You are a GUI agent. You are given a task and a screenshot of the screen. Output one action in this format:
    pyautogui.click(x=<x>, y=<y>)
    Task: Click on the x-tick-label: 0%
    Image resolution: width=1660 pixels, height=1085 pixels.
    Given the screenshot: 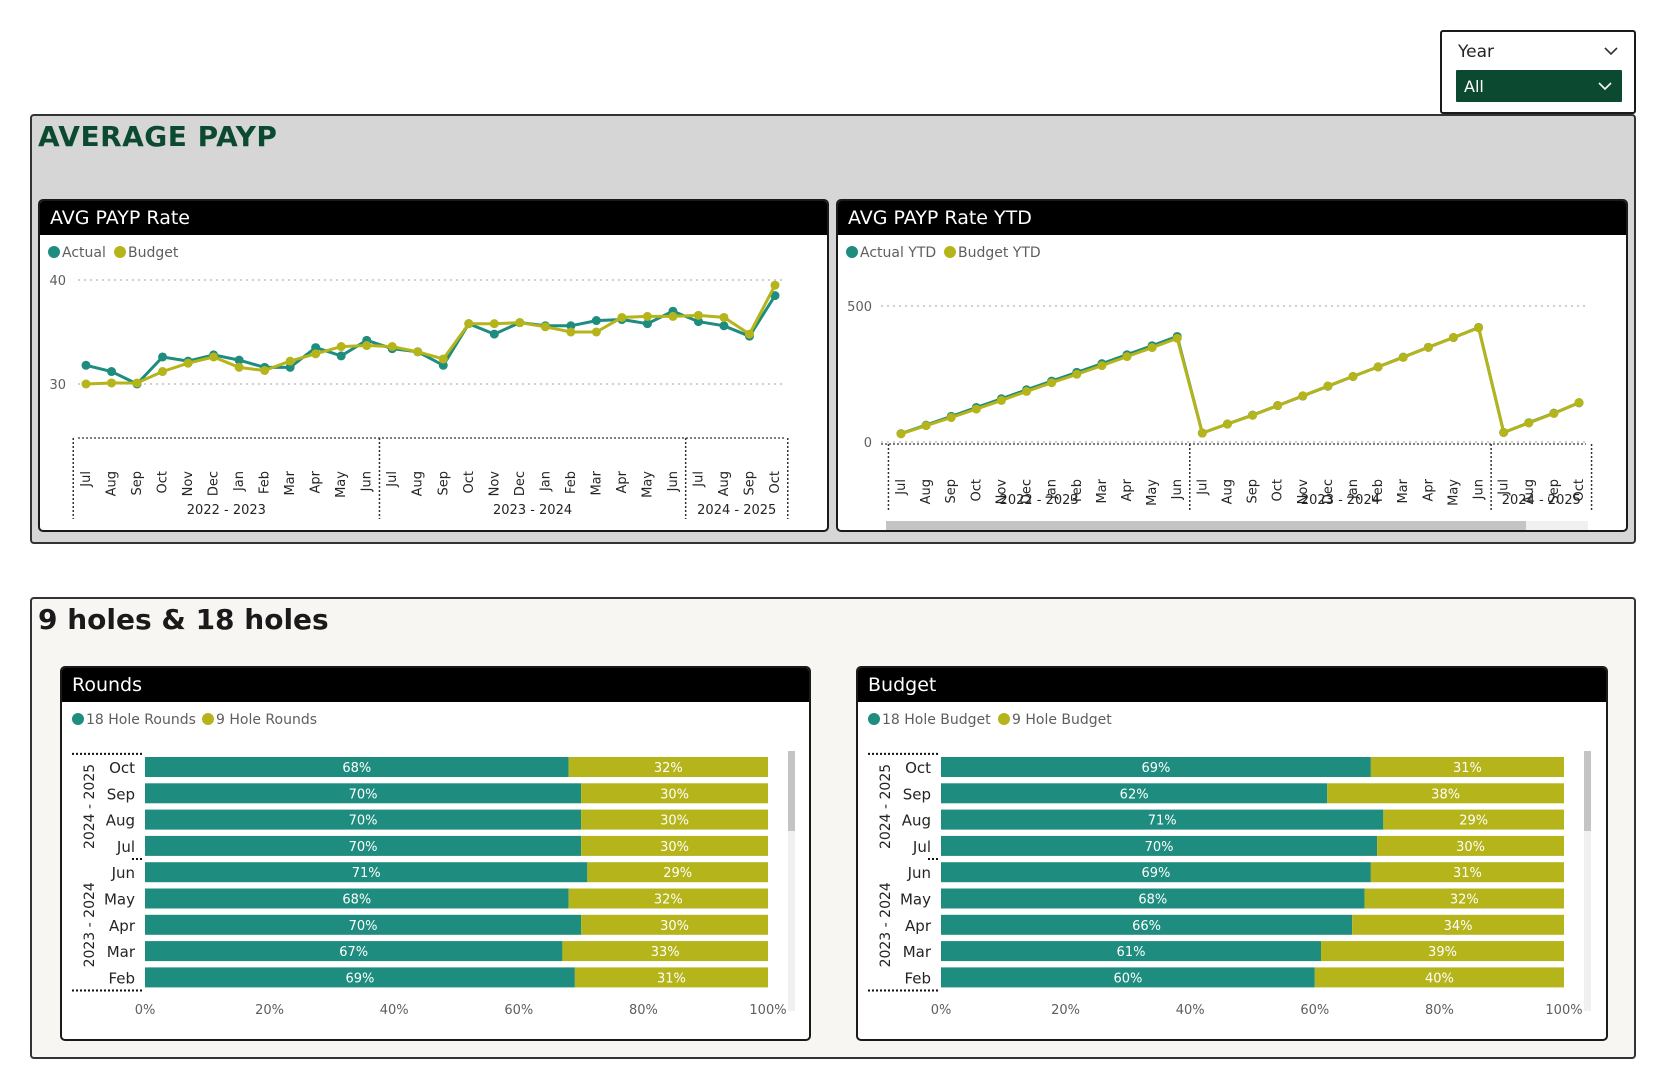 What is the action you would take?
    pyautogui.click(x=145, y=1010)
    